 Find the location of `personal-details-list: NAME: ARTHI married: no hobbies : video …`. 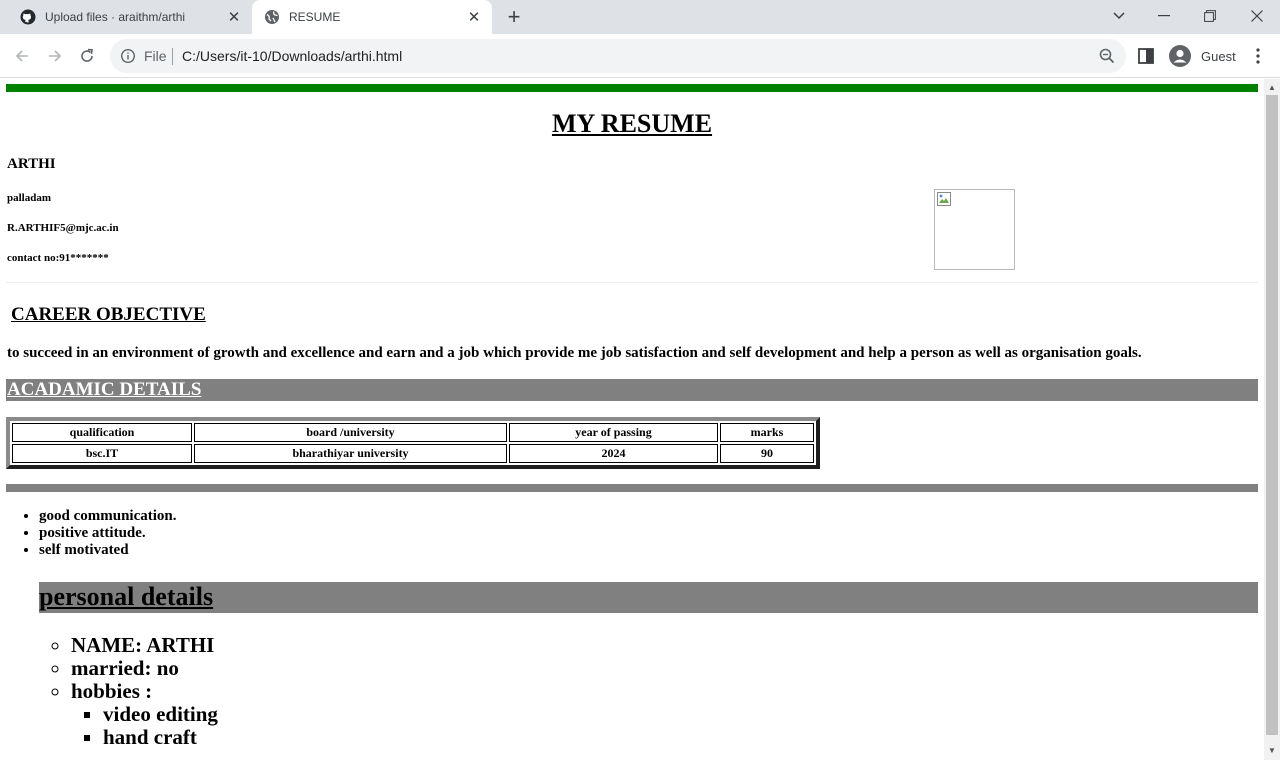

personal-details-list: NAME: ARTHI married: no hobbies : video … is located at coordinates (128, 691).